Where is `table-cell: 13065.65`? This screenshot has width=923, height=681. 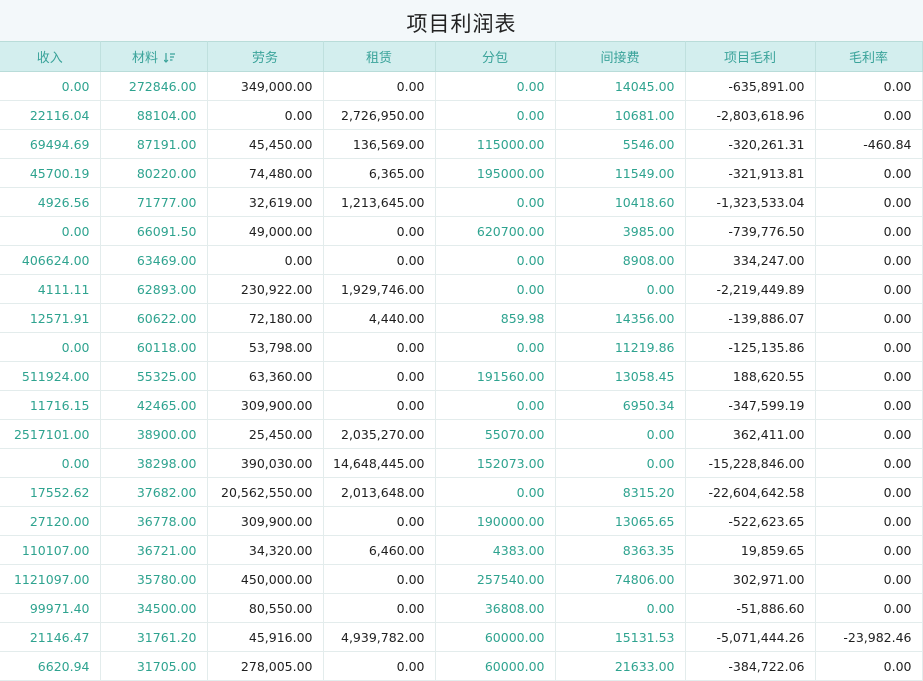 table-cell: 13065.65 is located at coordinates (620, 521).